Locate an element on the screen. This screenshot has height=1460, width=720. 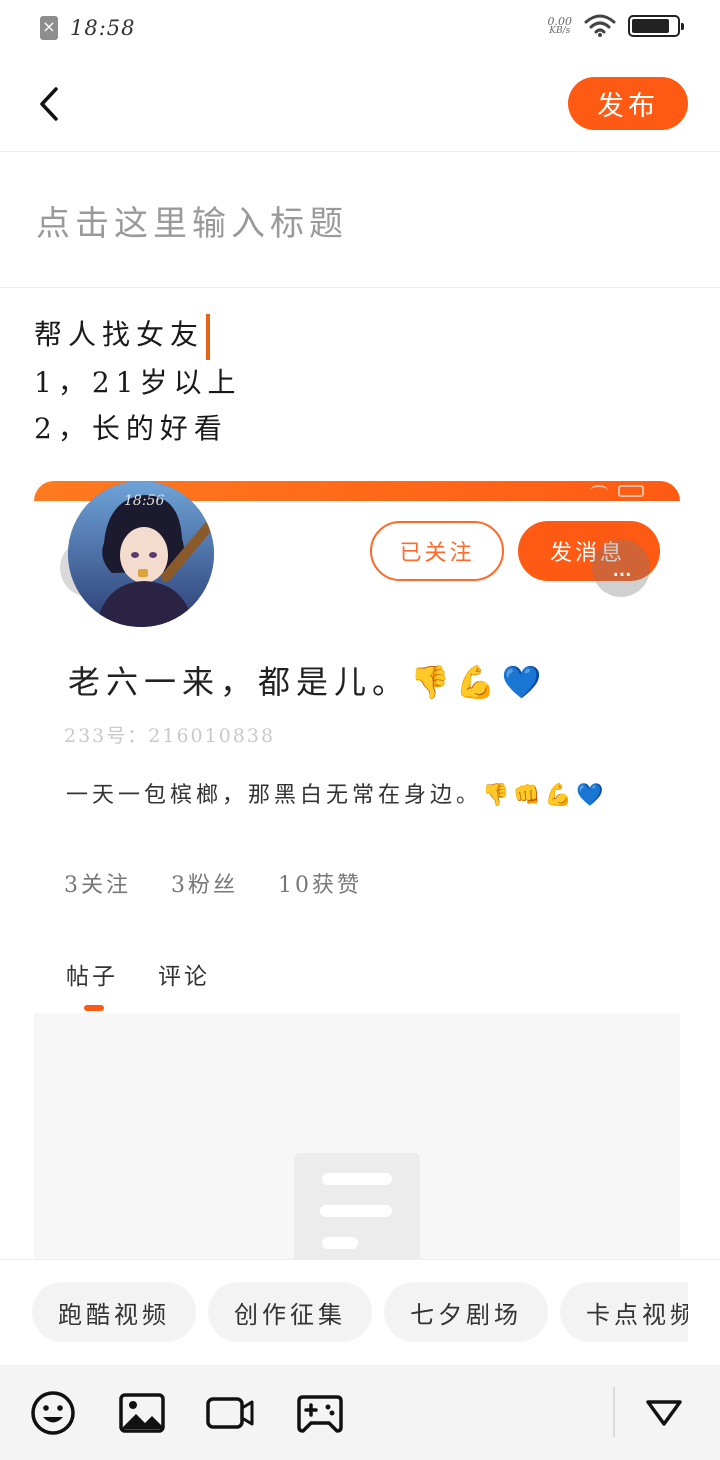
text-caret is located at coordinates (208, 336).